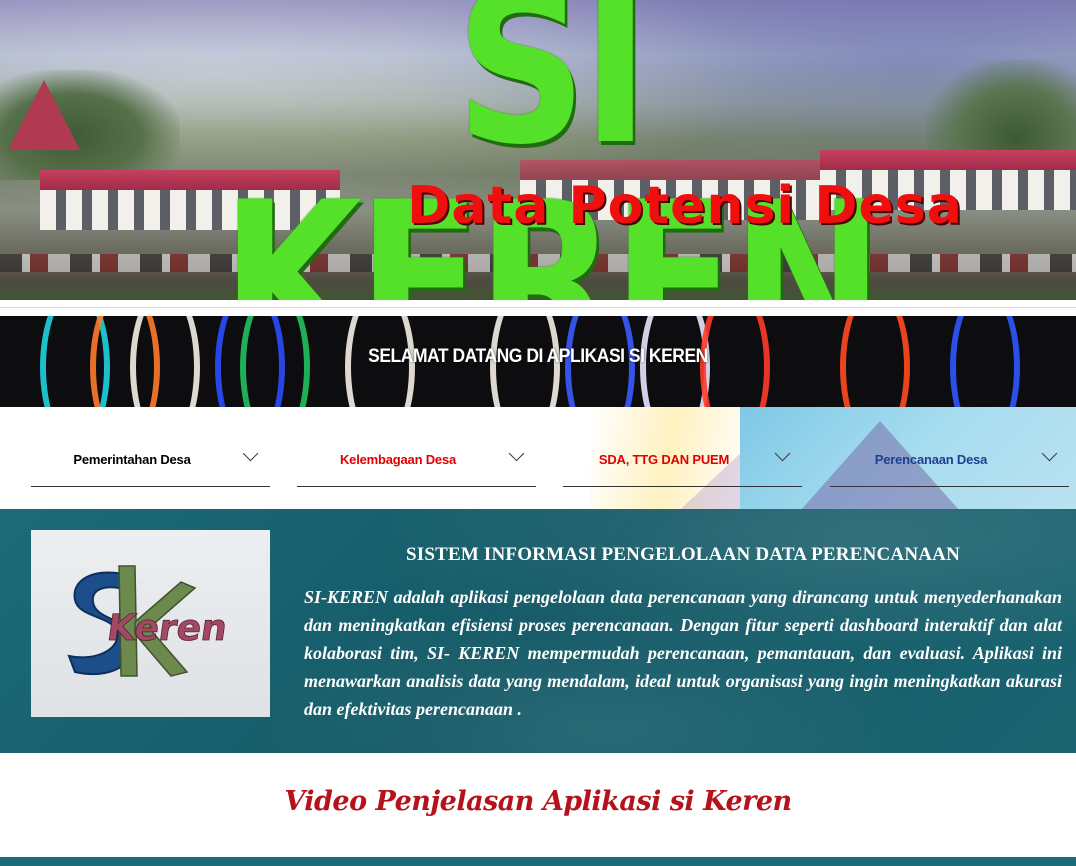 Image resolution: width=1076 pixels, height=866 pixels. I want to click on logo-graphic: Keren, so click(148, 621).